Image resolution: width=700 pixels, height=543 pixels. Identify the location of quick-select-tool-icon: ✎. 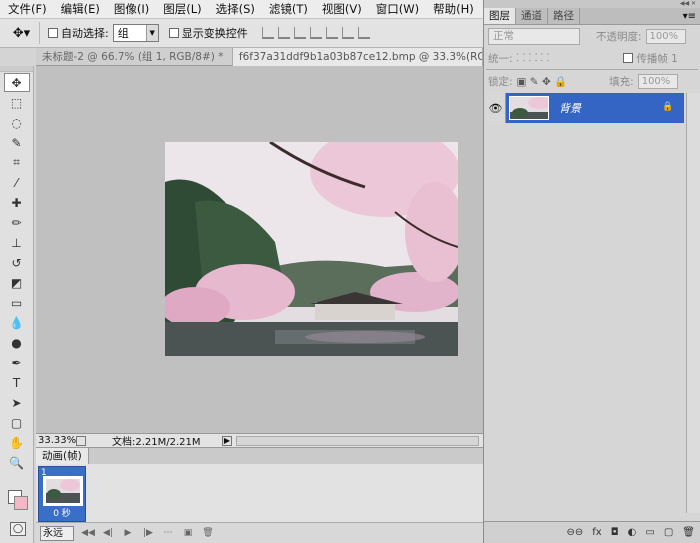
(17, 142).